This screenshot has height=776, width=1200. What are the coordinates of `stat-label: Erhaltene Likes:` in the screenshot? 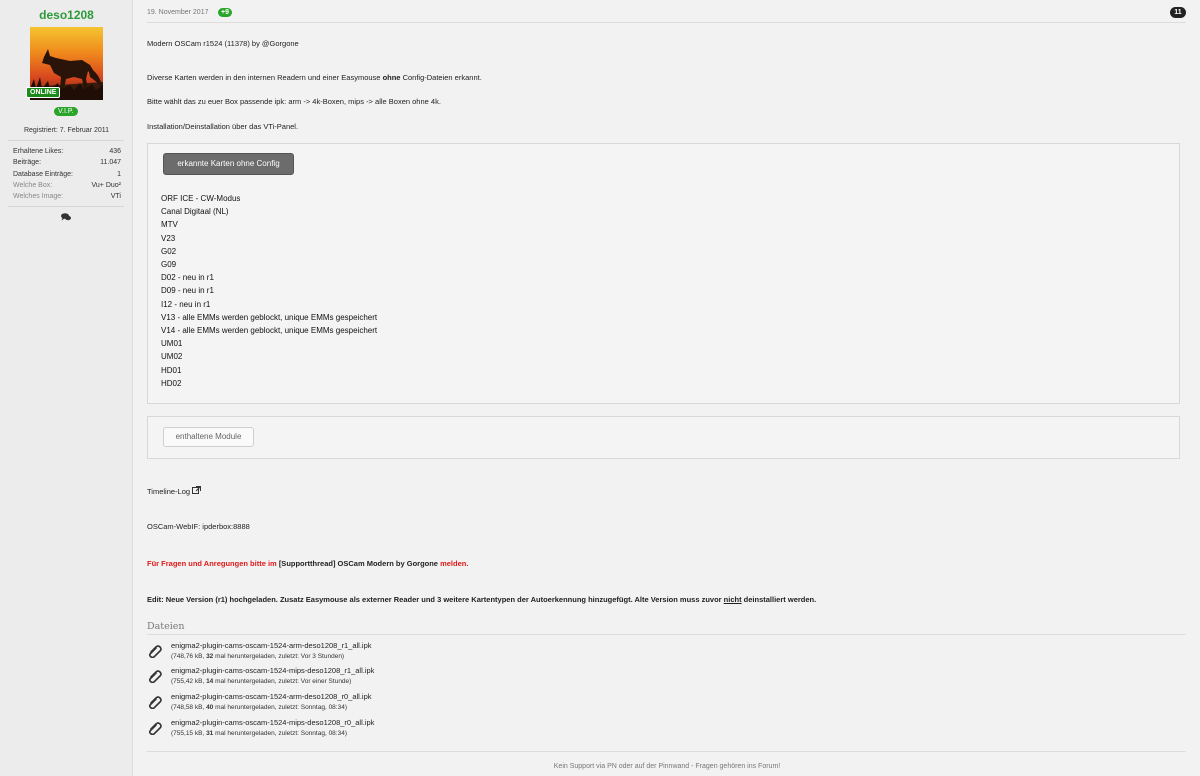 It's located at (38, 151).